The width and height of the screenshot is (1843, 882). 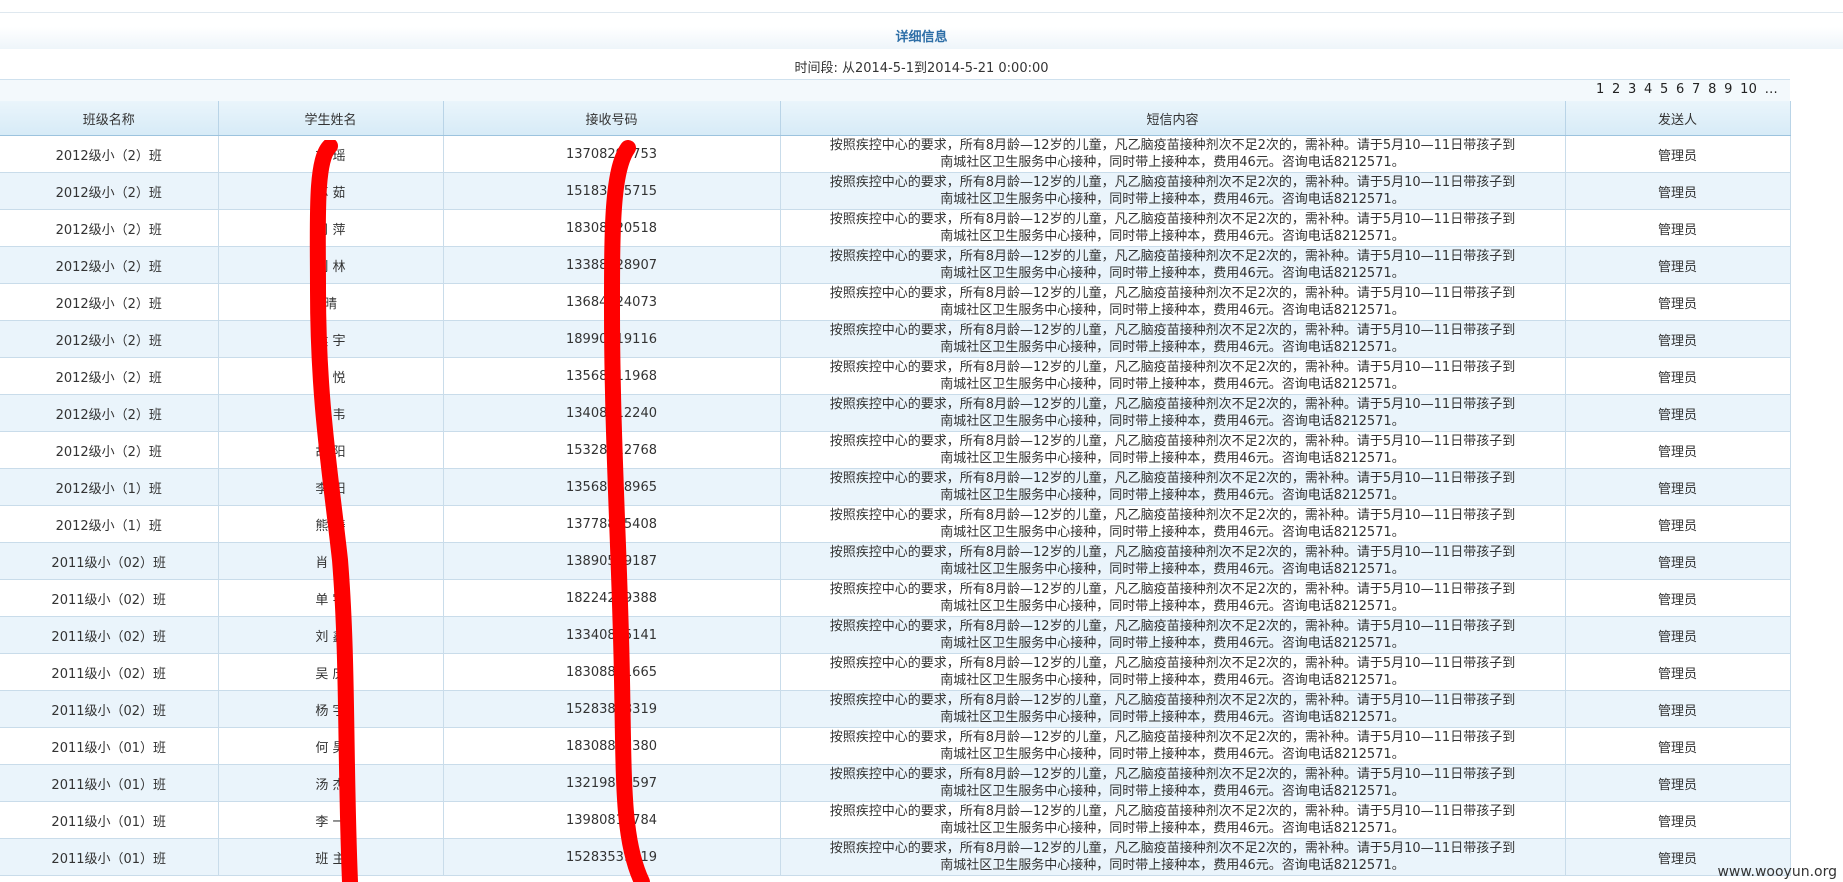 What do you see at coordinates (1600, 89) in the screenshot?
I see `page-link-1: 1` at bounding box center [1600, 89].